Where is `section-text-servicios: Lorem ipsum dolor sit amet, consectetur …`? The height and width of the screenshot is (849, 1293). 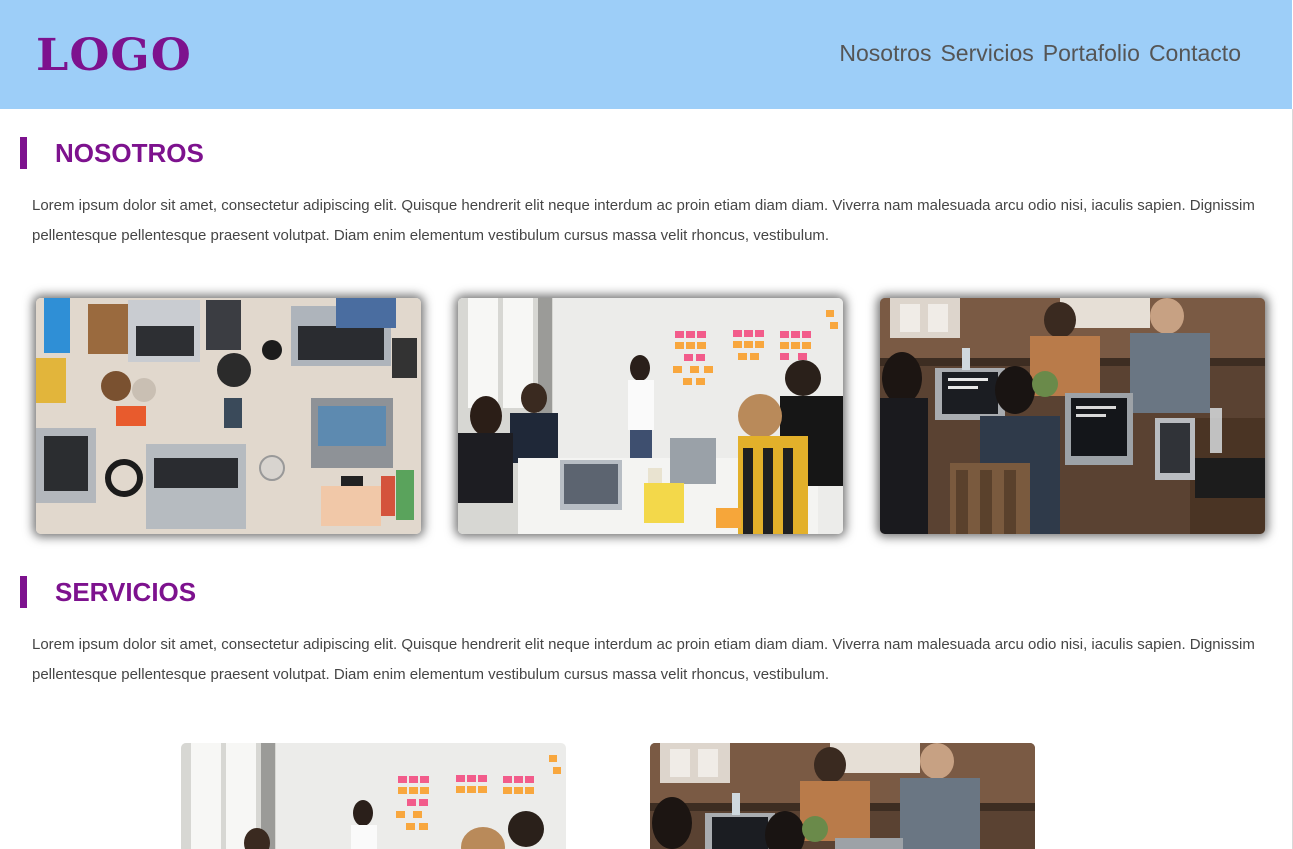
section-text-servicios: Lorem ipsum dolor sit amet, consectetur … is located at coordinates (643, 659).